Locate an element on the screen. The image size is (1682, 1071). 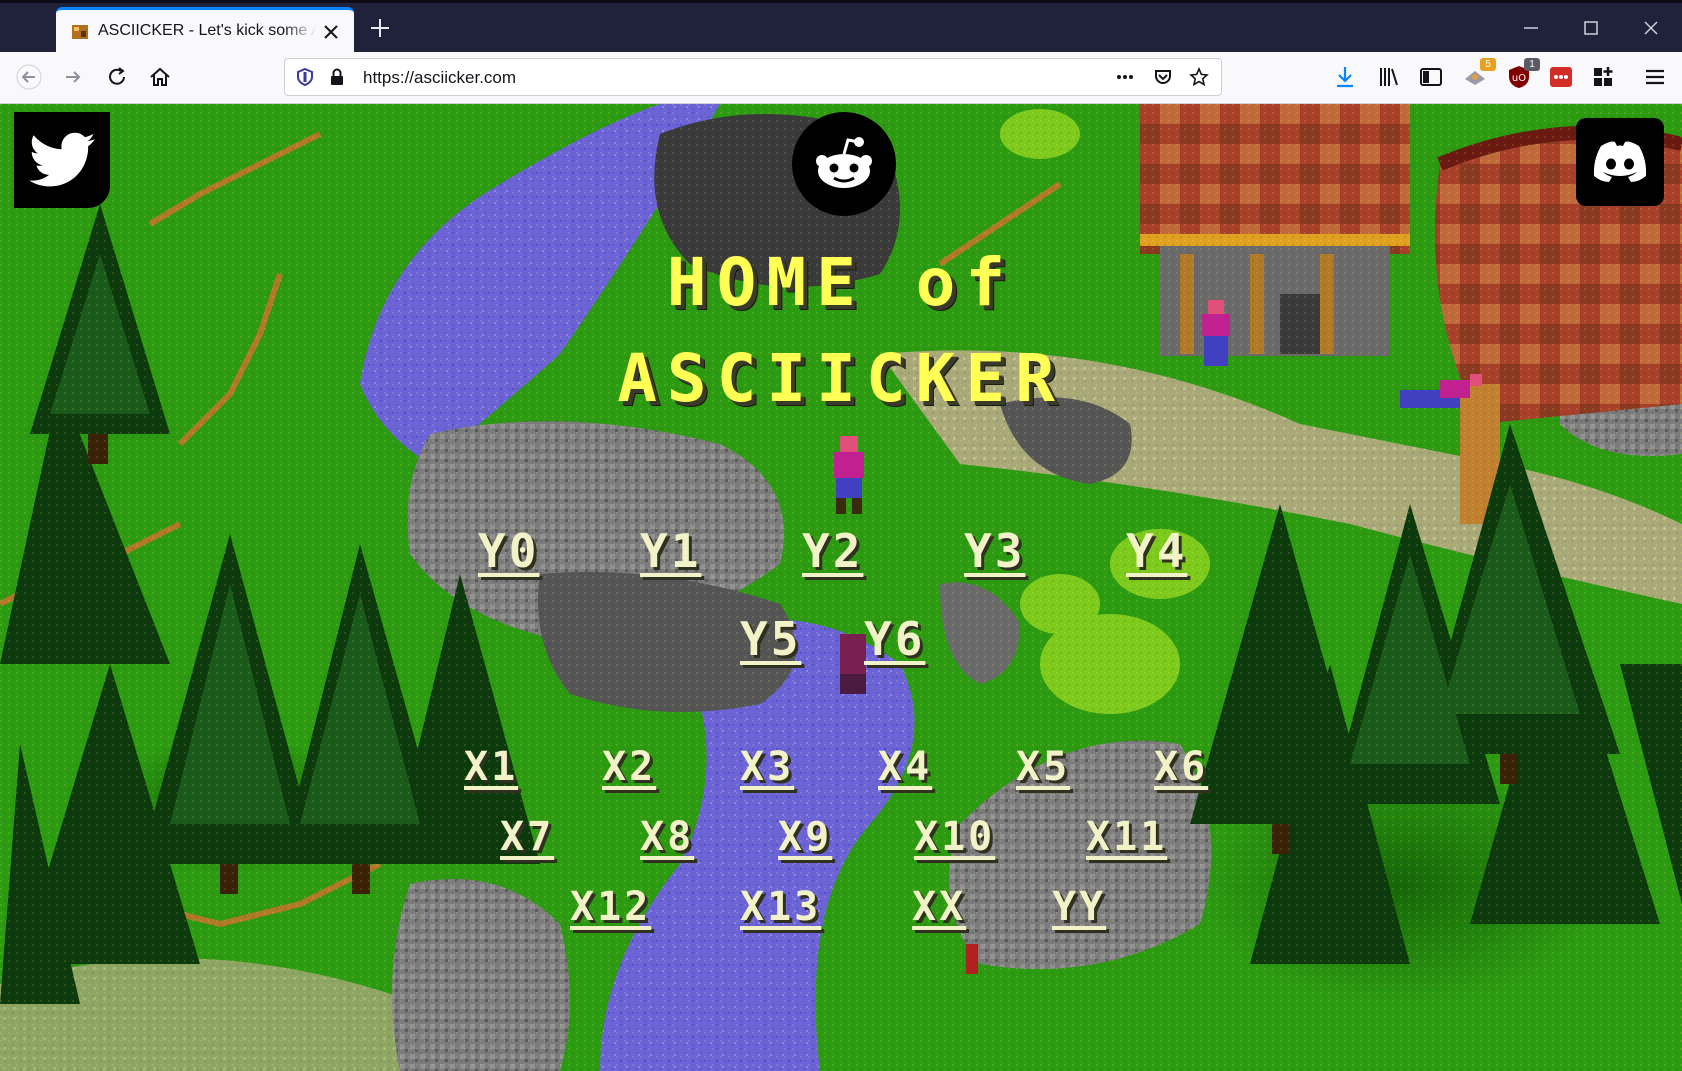
twitter-link is located at coordinates (62, 160).